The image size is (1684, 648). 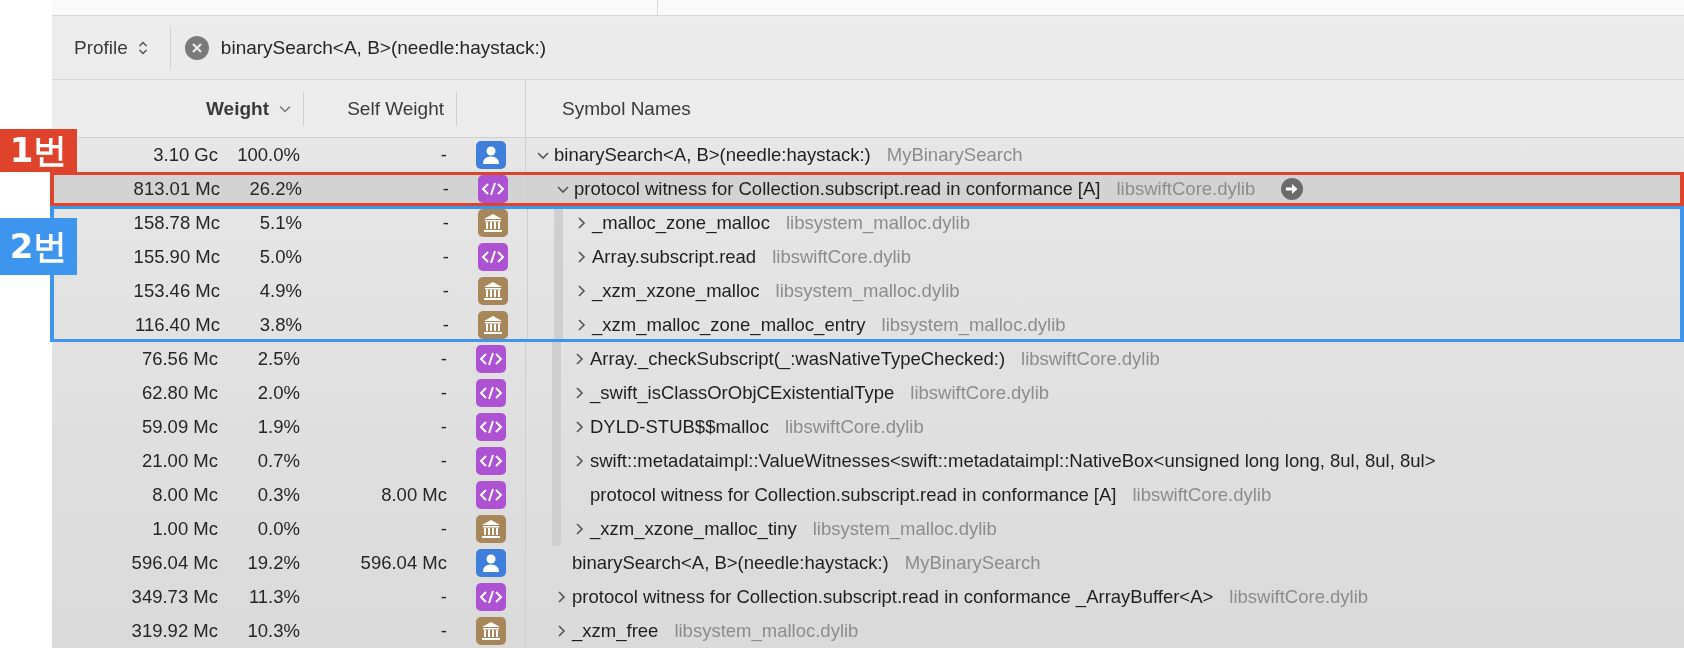 What do you see at coordinates (179, 359) in the screenshot?
I see `weight-value: 76.56 Mc` at bounding box center [179, 359].